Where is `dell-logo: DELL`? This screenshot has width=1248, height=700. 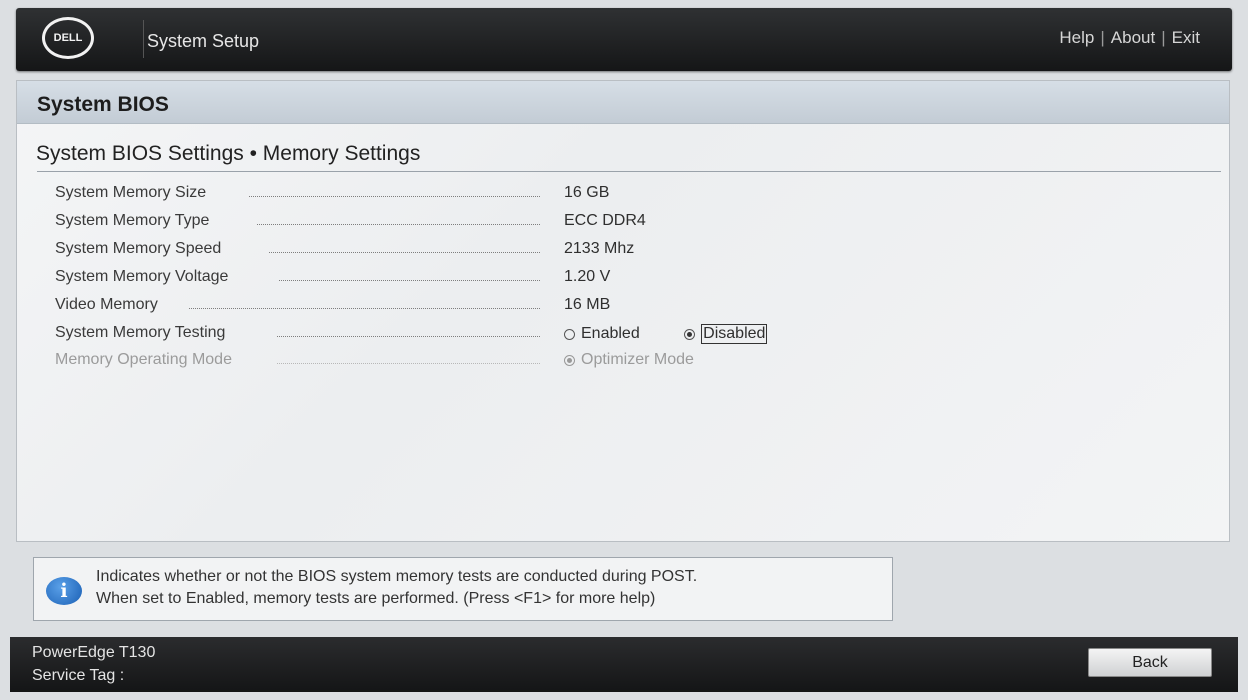 dell-logo: DELL is located at coordinates (68, 38).